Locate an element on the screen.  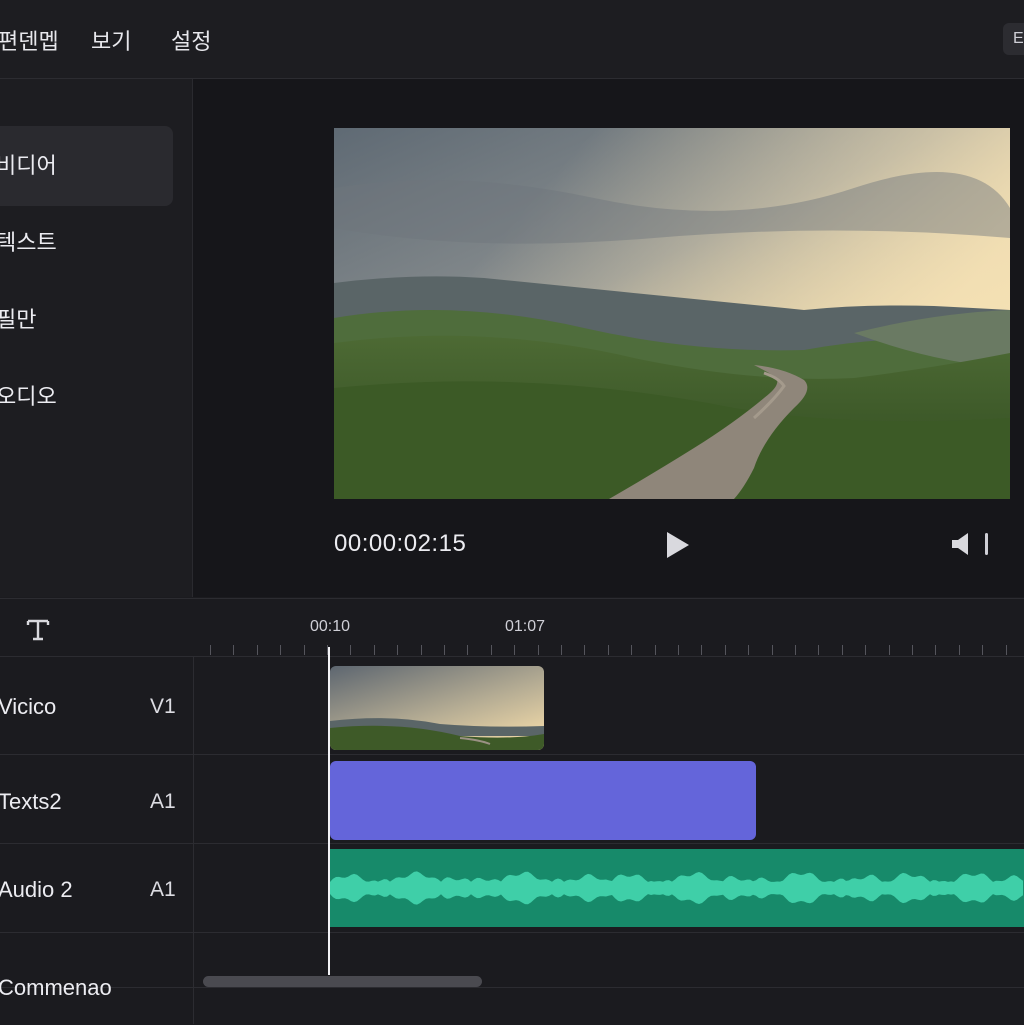
menu-edit: 편덴멥 is located at coordinates (29, 40).